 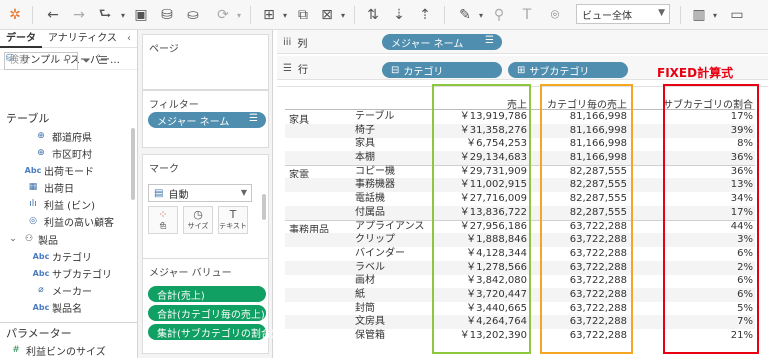 What do you see at coordinates (205, 62) in the screenshot?
I see `pages-card: ページ` at bounding box center [205, 62].